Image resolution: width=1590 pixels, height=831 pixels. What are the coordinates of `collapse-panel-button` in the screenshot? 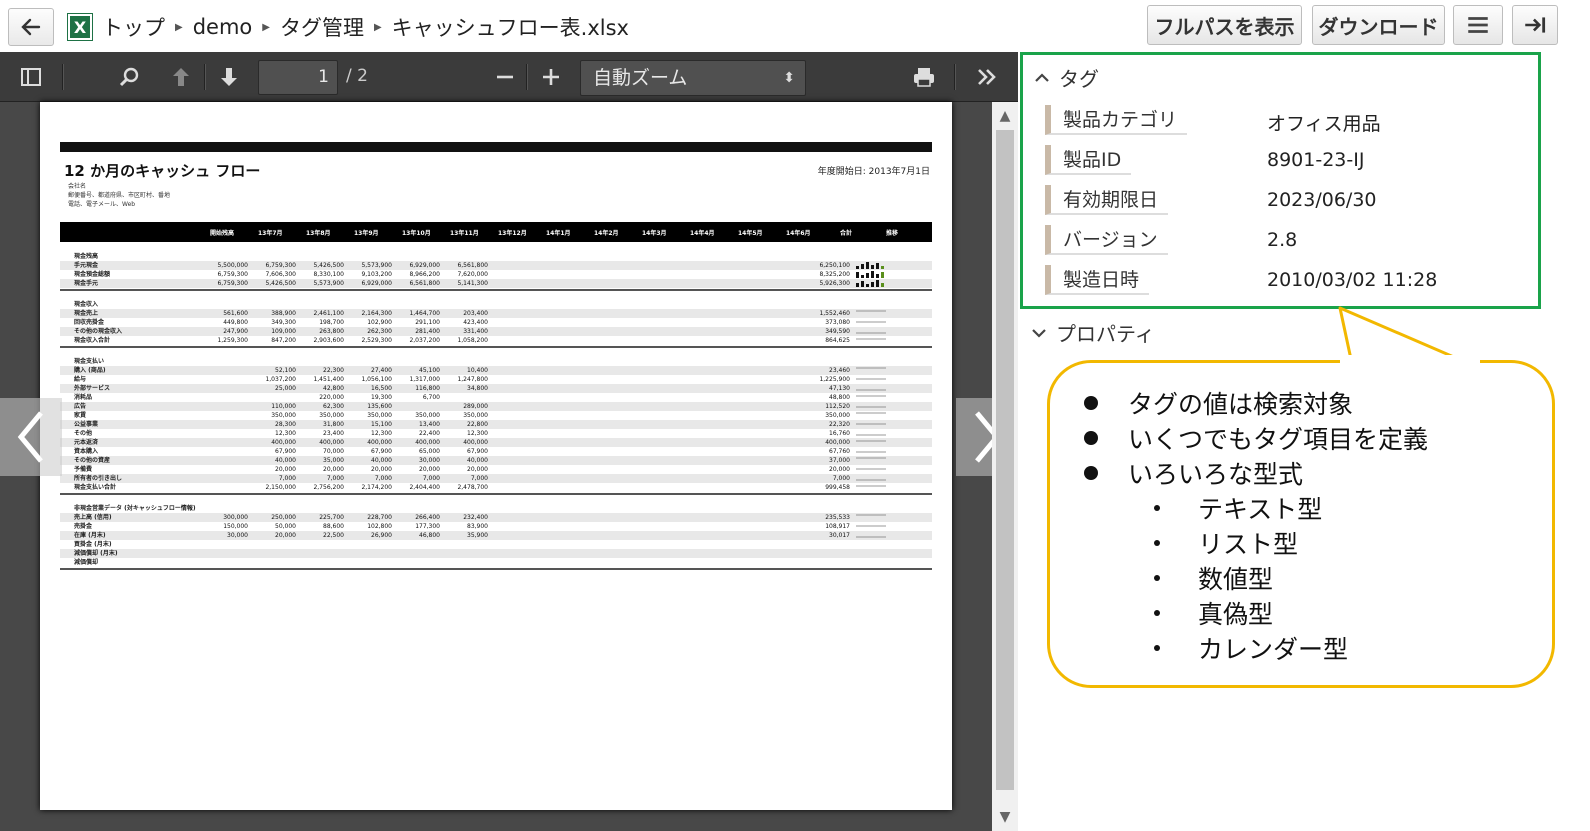 It's located at (1535, 25).